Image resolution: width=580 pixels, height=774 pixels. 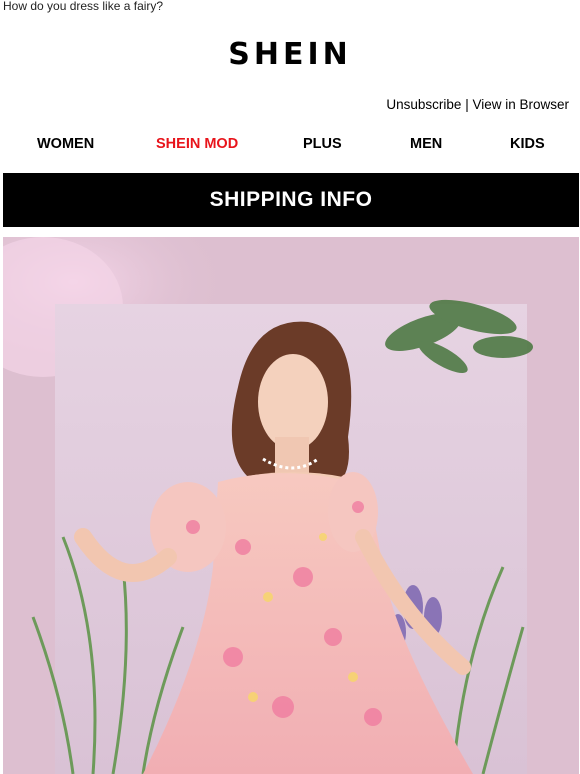 What do you see at coordinates (520, 104) in the screenshot?
I see `view-in-browser-link: View in Browser` at bounding box center [520, 104].